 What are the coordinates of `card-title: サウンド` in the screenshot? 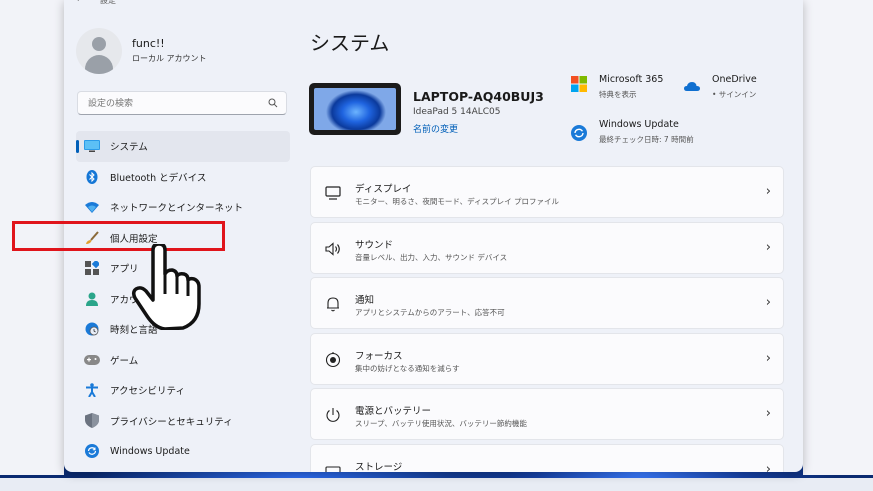 It's located at (374, 245).